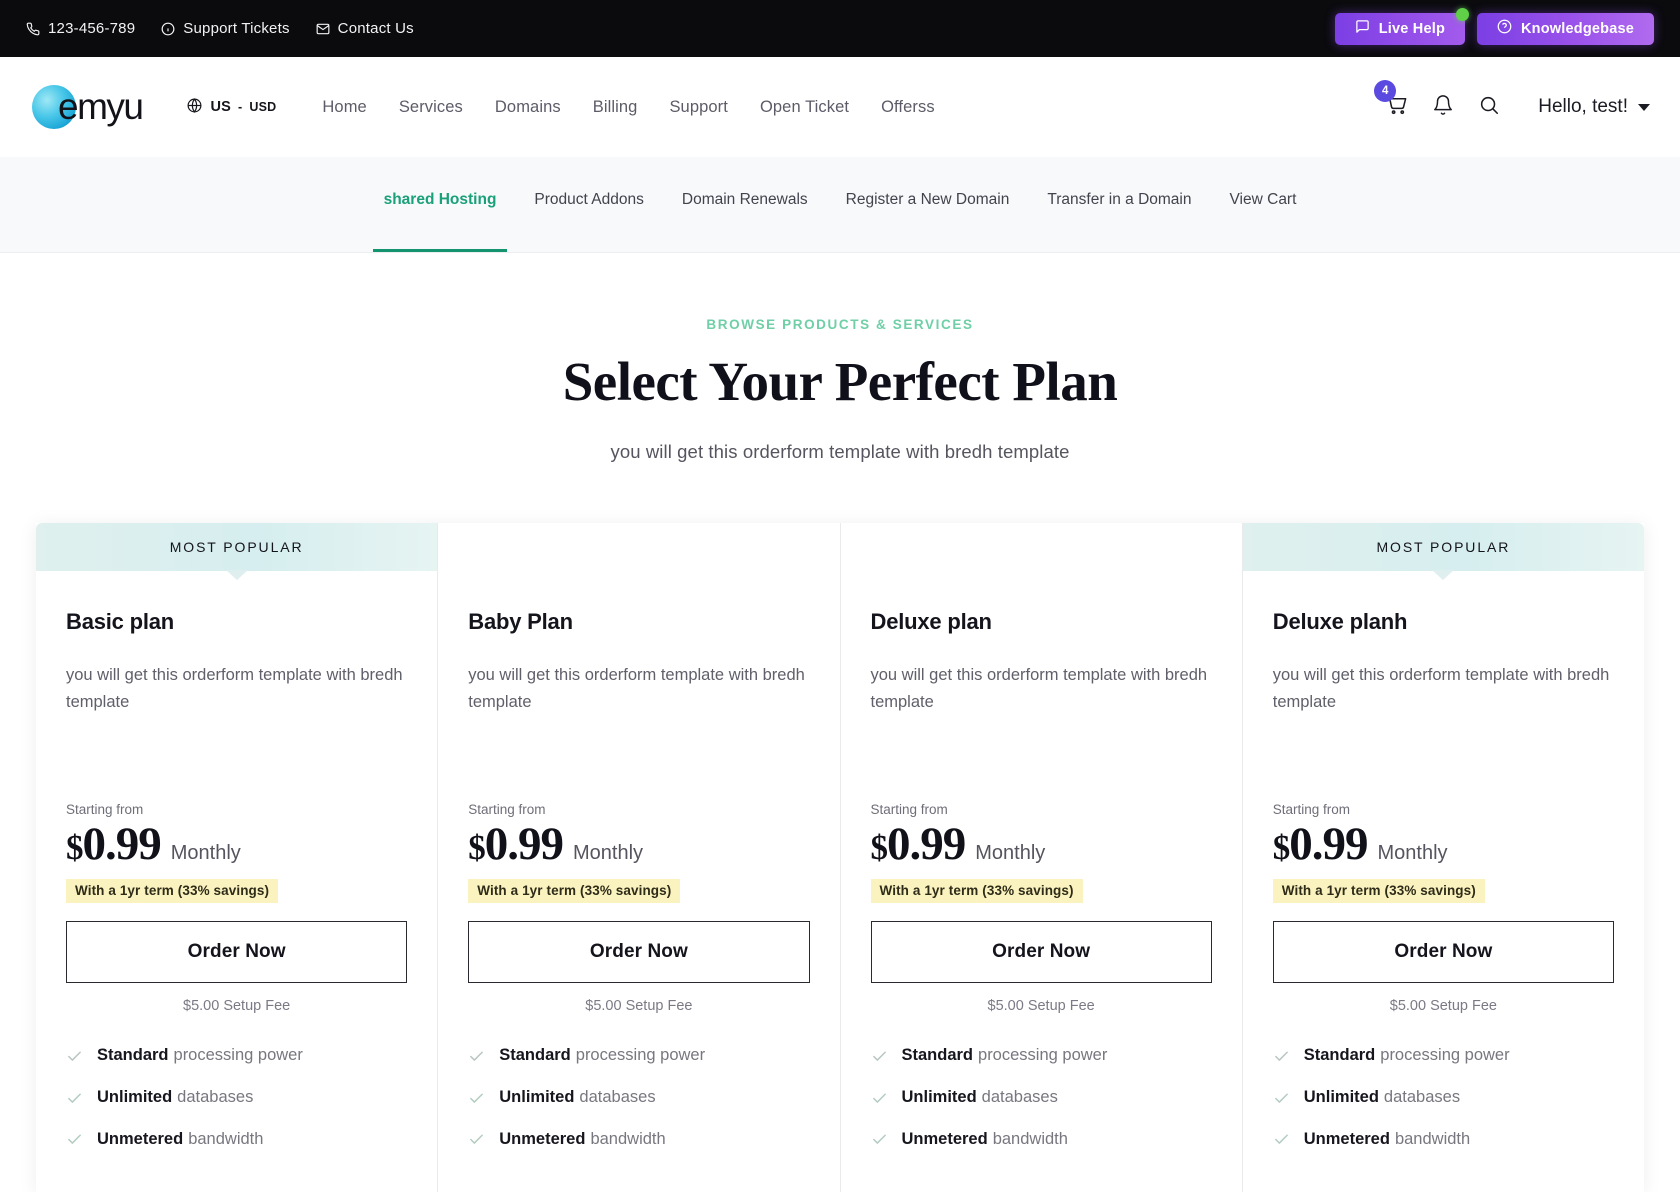  Describe the element at coordinates (804, 107) in the screenshot. I see `nav-link-open-ticket: Open Ticket` at that location.